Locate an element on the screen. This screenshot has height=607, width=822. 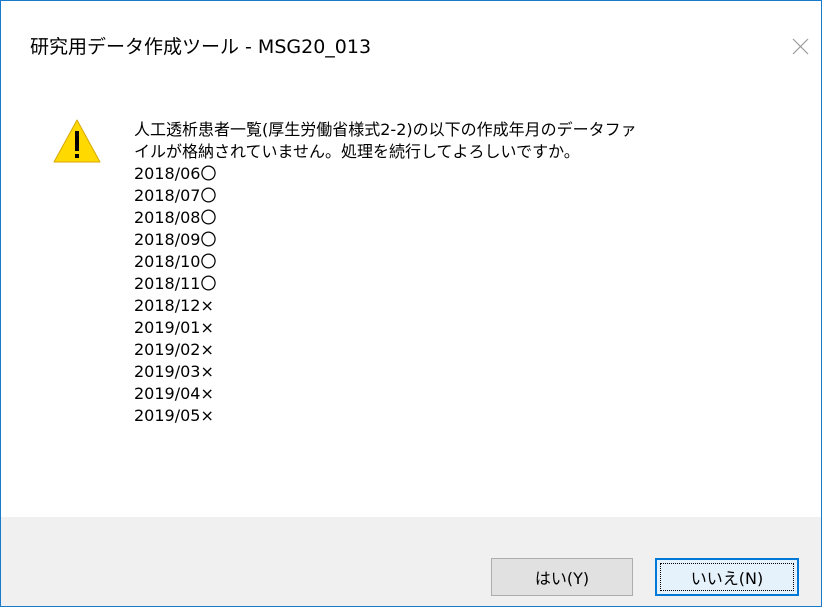
no-button: いいえ(N) is located at coordinates (727, 577).